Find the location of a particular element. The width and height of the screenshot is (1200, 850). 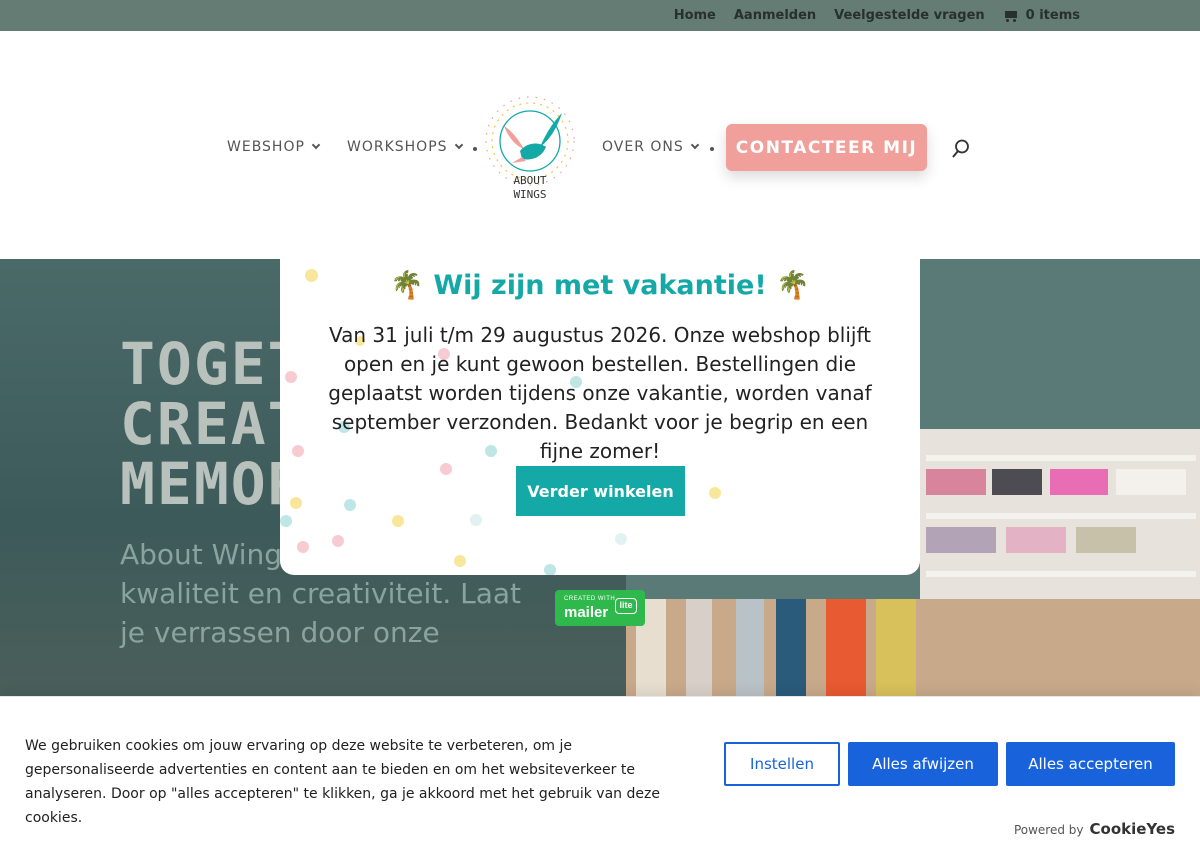

powered-by: Powered by CookieYes is located at coordinates (1094, 829).